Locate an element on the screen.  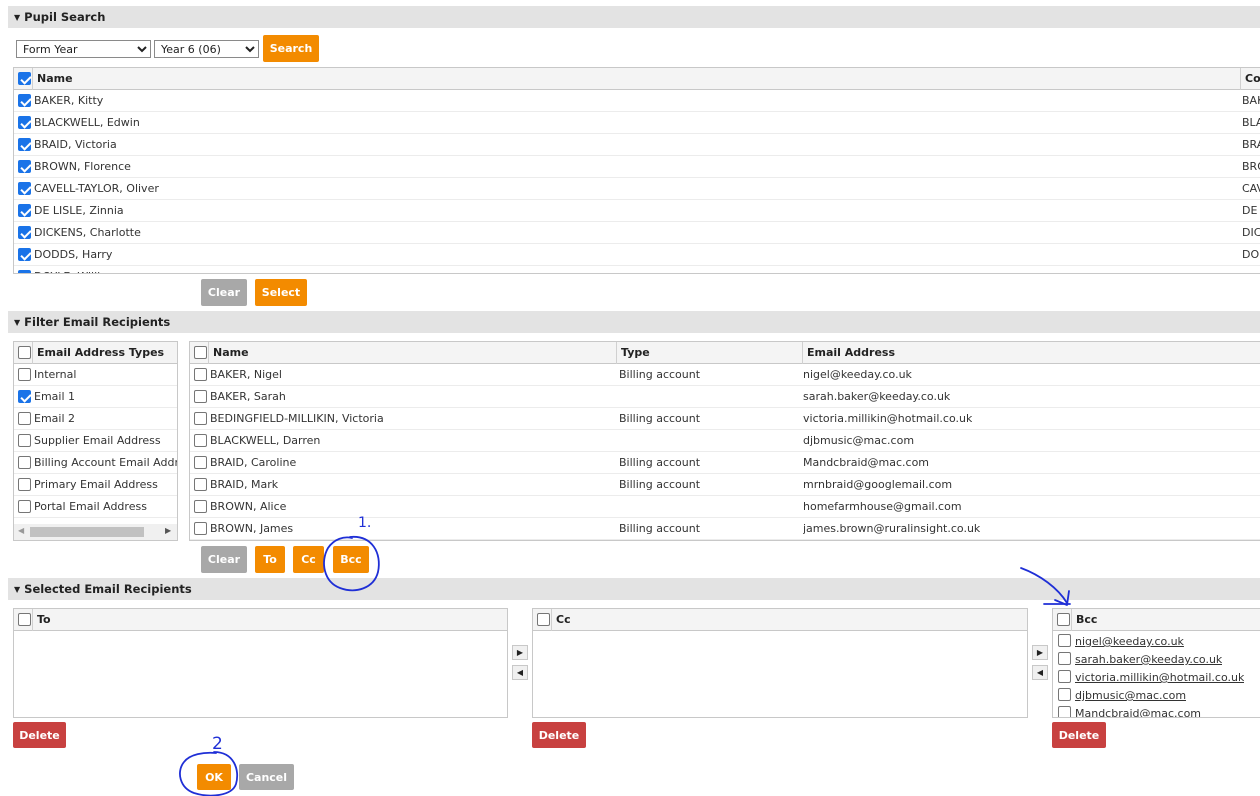
column-header-email: Email Address is located at coordinates (1031, 353).